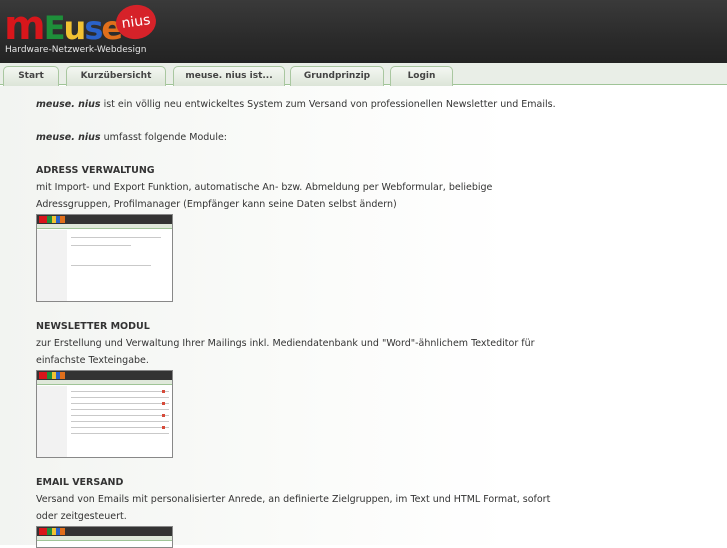 The image size is (727, 548). What do you see at coordinates (31, 76) in the screenshot?
I see `tab-start: Start` at bounding box center [31, 76].